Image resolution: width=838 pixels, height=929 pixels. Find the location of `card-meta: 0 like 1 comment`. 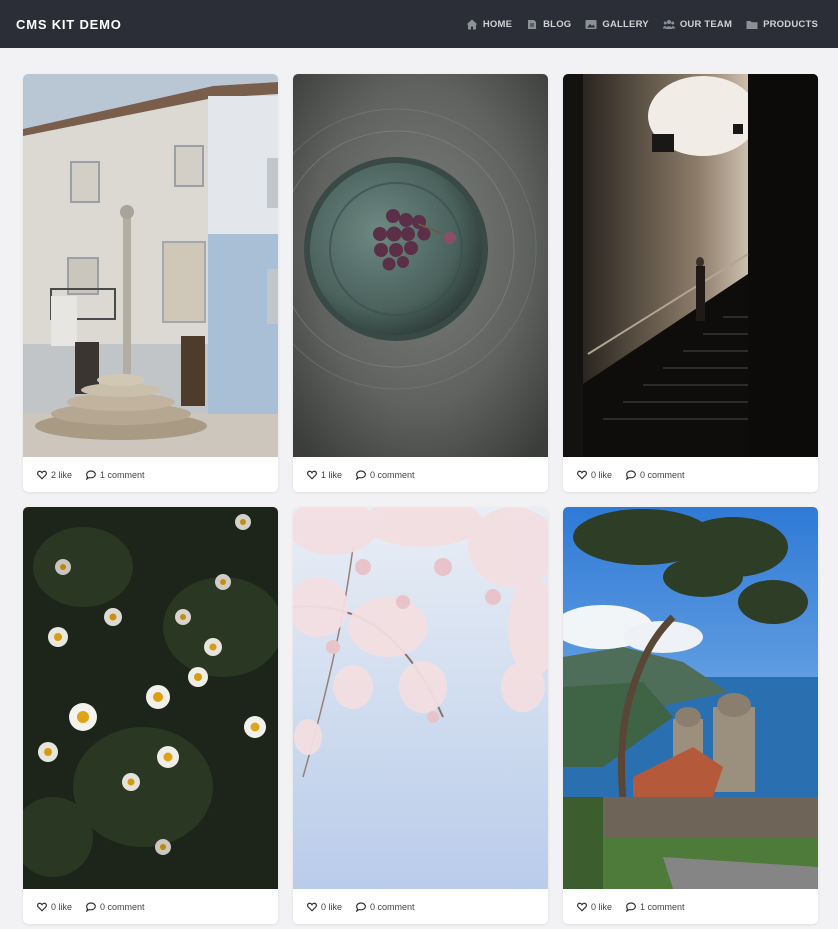

card-meta: 0 like 1 comment is located at coordinates (690, 906).